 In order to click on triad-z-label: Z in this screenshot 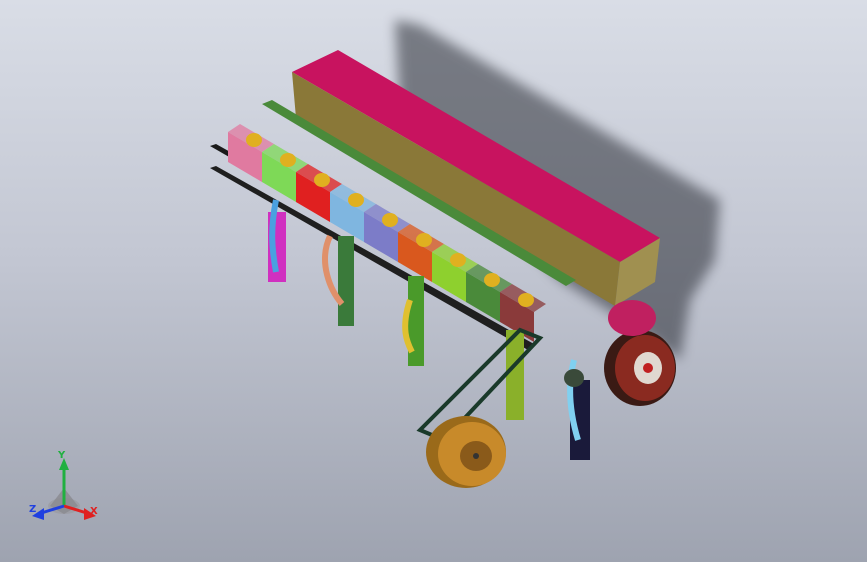, I will do `click(33, 509)`.